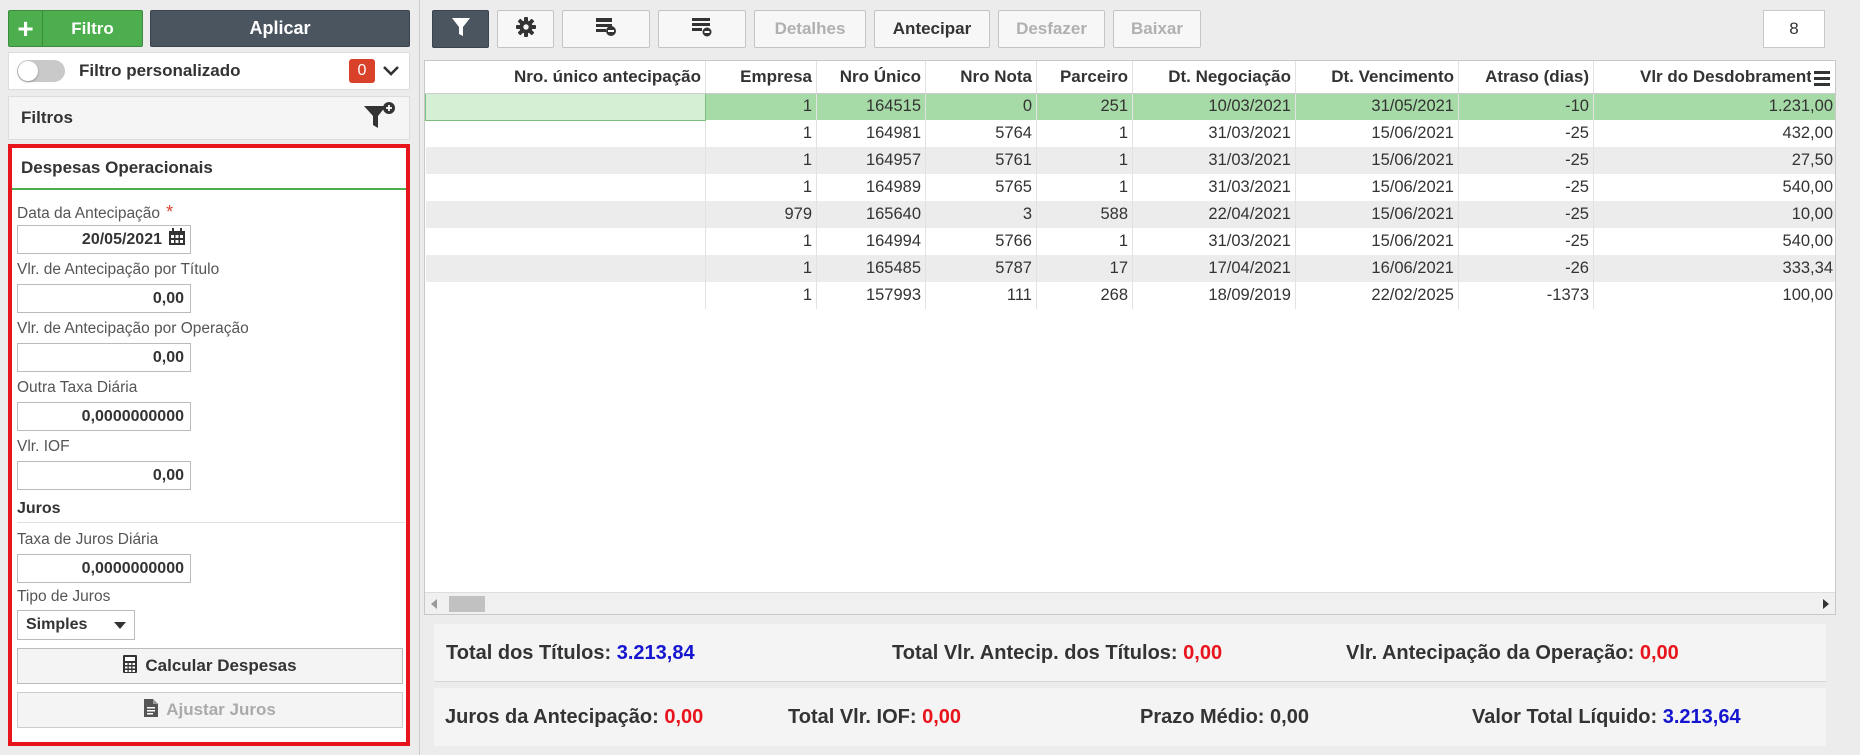  I want to click on settings-button, so click(525, 29).